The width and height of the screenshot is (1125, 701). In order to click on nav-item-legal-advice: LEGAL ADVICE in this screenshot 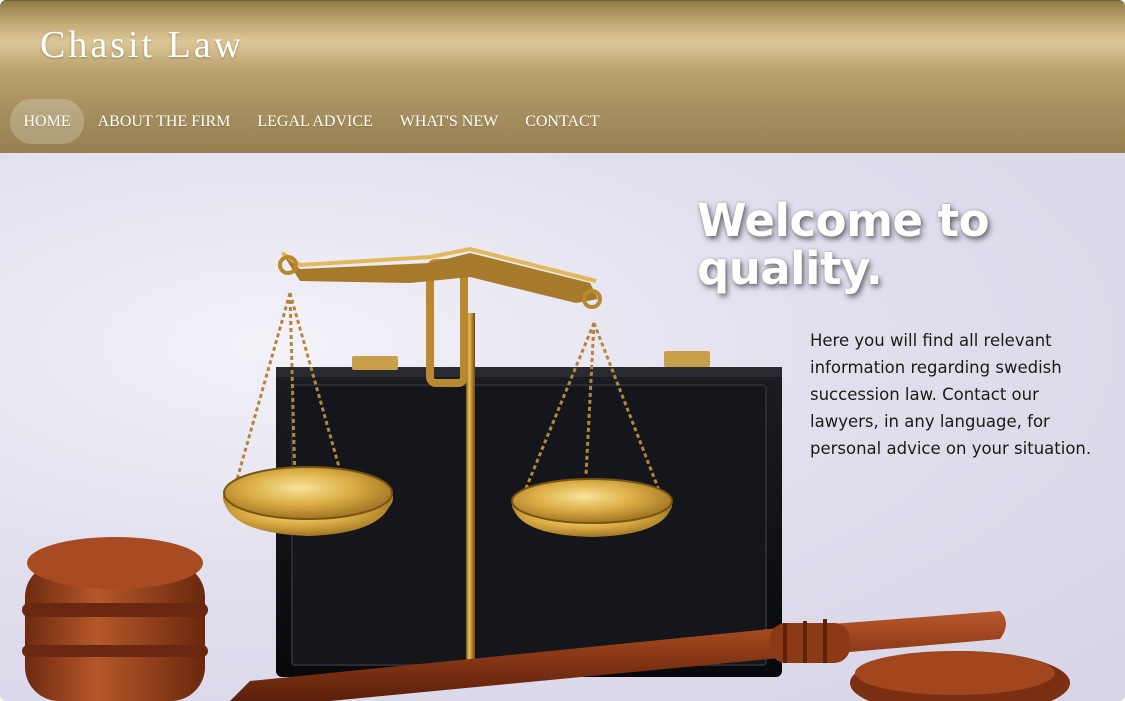, I will do `click(315, 121)`.